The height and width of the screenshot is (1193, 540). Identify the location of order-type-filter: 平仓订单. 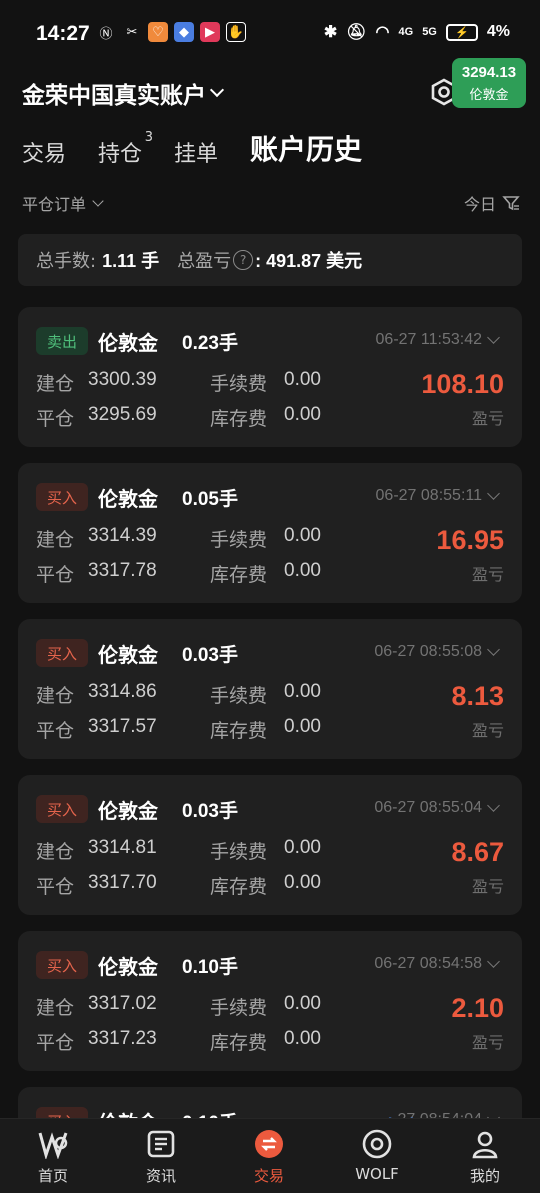
(63, 203).